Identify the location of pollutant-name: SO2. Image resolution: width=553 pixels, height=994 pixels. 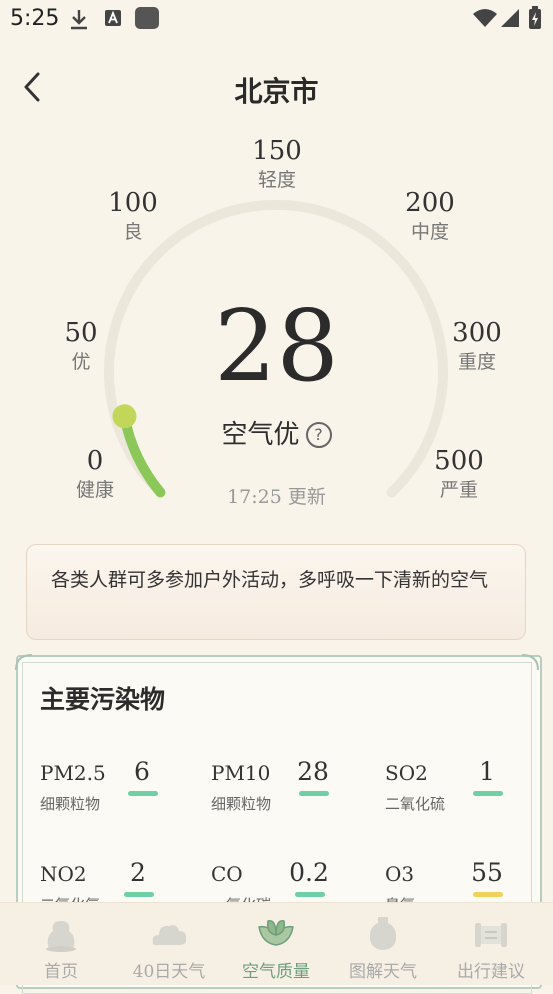
(406, 773).